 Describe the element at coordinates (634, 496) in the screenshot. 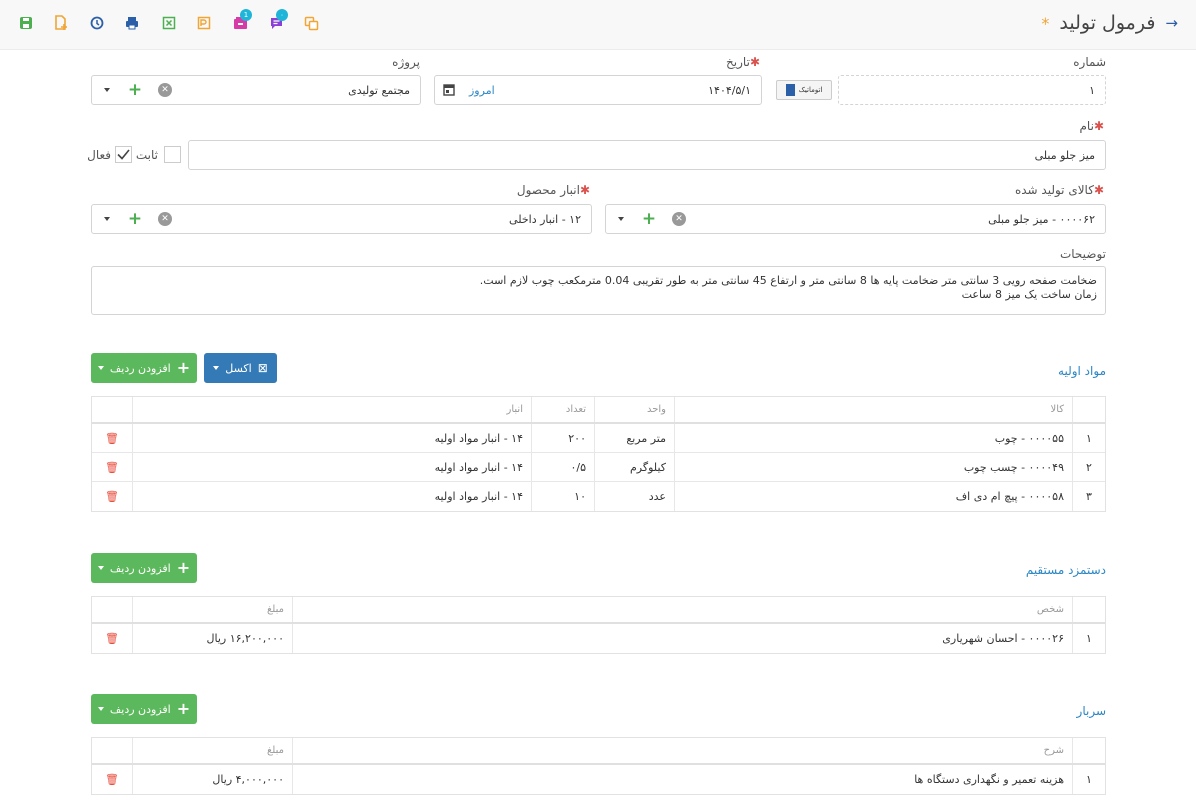

I see `unit-cell: عدد` at that location.